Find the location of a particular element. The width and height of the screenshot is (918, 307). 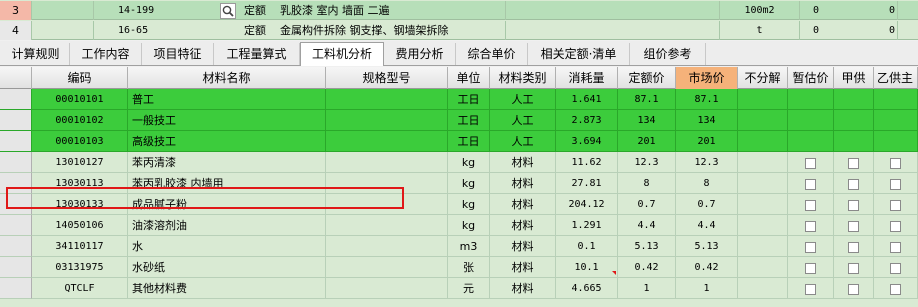

cell-material-name: 其他材料费 is located at coordinates (227, 288).